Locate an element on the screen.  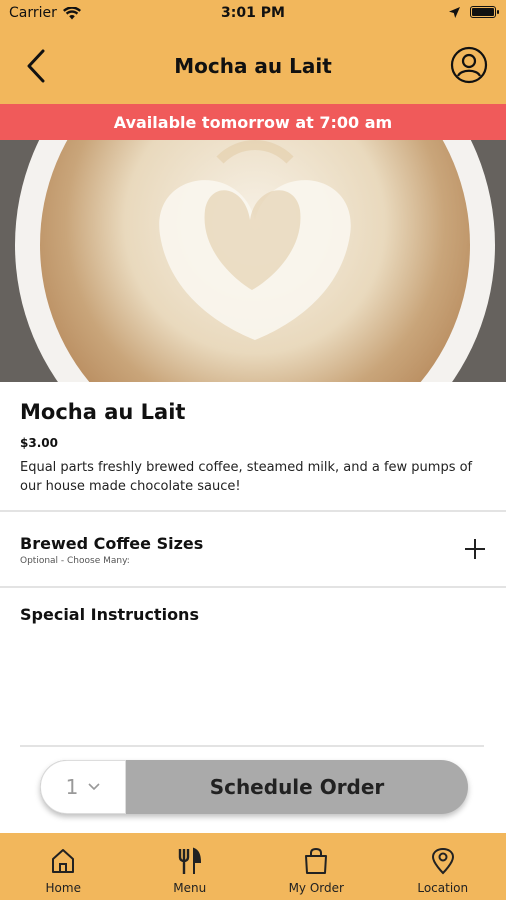
user-circle-icon is located at coordinates (469, 65).